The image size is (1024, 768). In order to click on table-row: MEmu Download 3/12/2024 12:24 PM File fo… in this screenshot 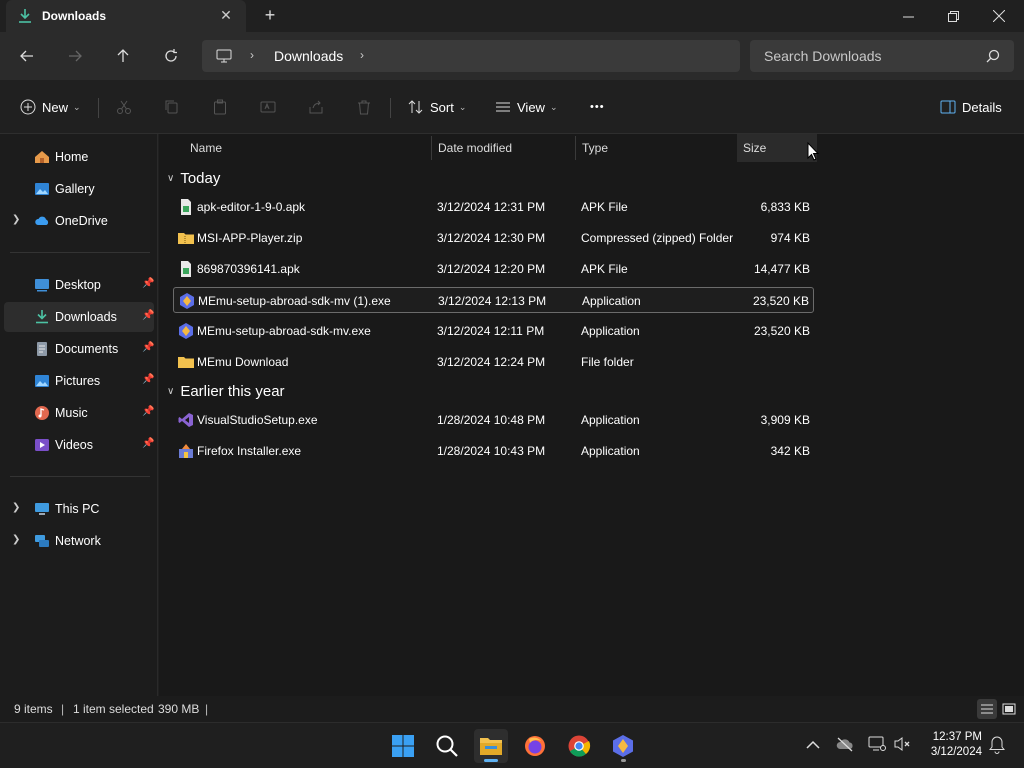, I will do `click(493, 362)`.